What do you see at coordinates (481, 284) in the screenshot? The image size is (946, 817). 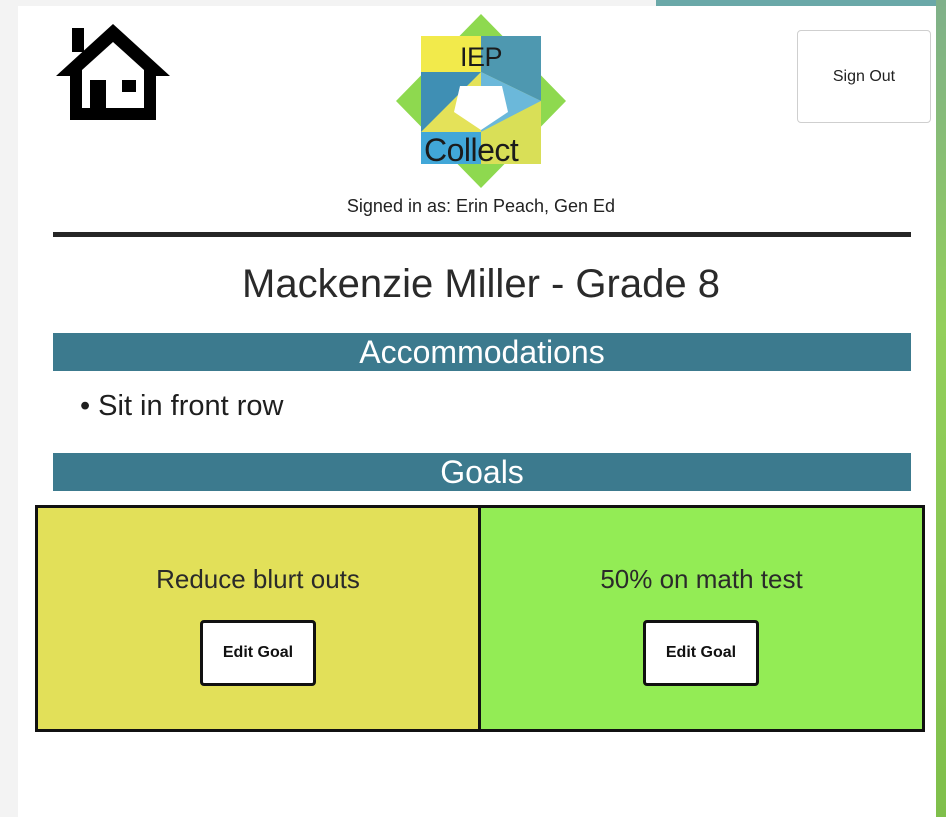 I see `student-title: Mackenzie Miller - Grade 8` at bounding box center [481, 284].